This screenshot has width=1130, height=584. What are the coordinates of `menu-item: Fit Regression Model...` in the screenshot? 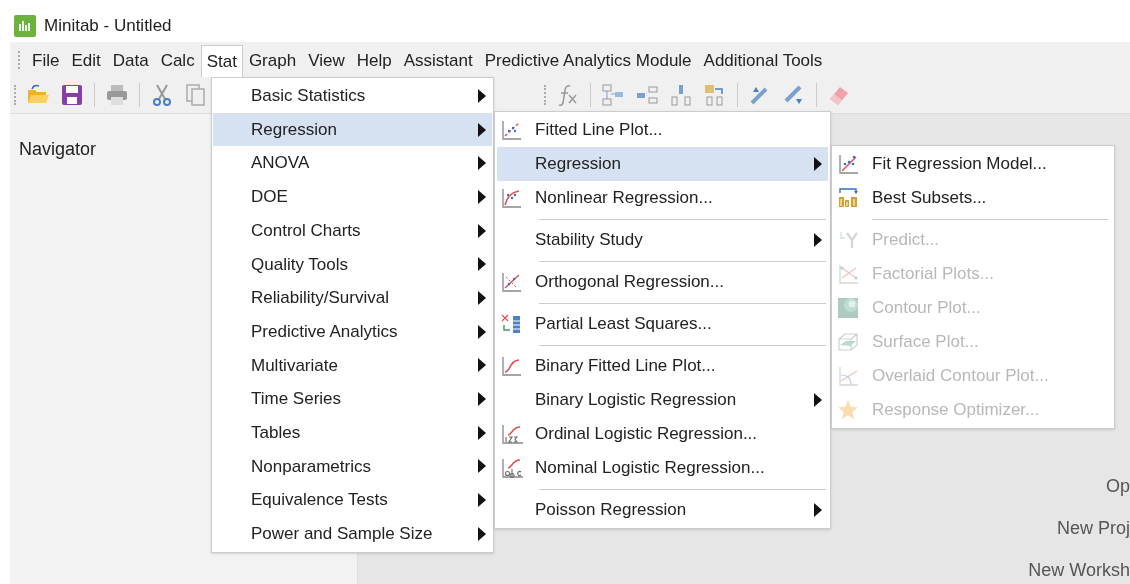 It's located at (973, 164).